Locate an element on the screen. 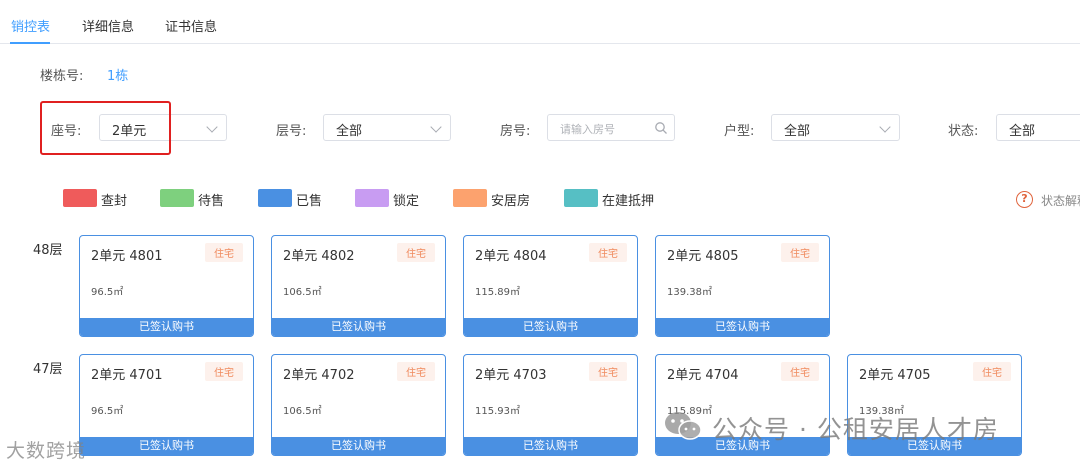 Image resolution: width=1080 pixels, height=469 pixels. unit-card: 2单元 4702 住宅 106.5㎡已签认购书 is located at coordinates (358, 405).